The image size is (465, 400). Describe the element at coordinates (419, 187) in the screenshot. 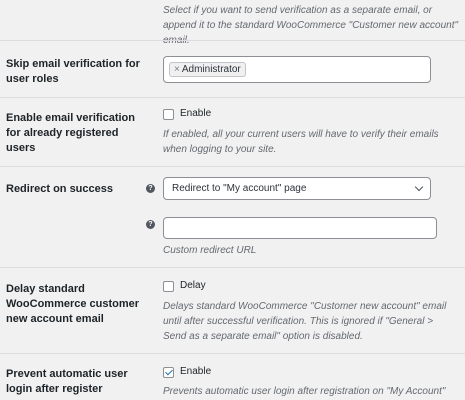

I see `chevron-down-icon` at that location.